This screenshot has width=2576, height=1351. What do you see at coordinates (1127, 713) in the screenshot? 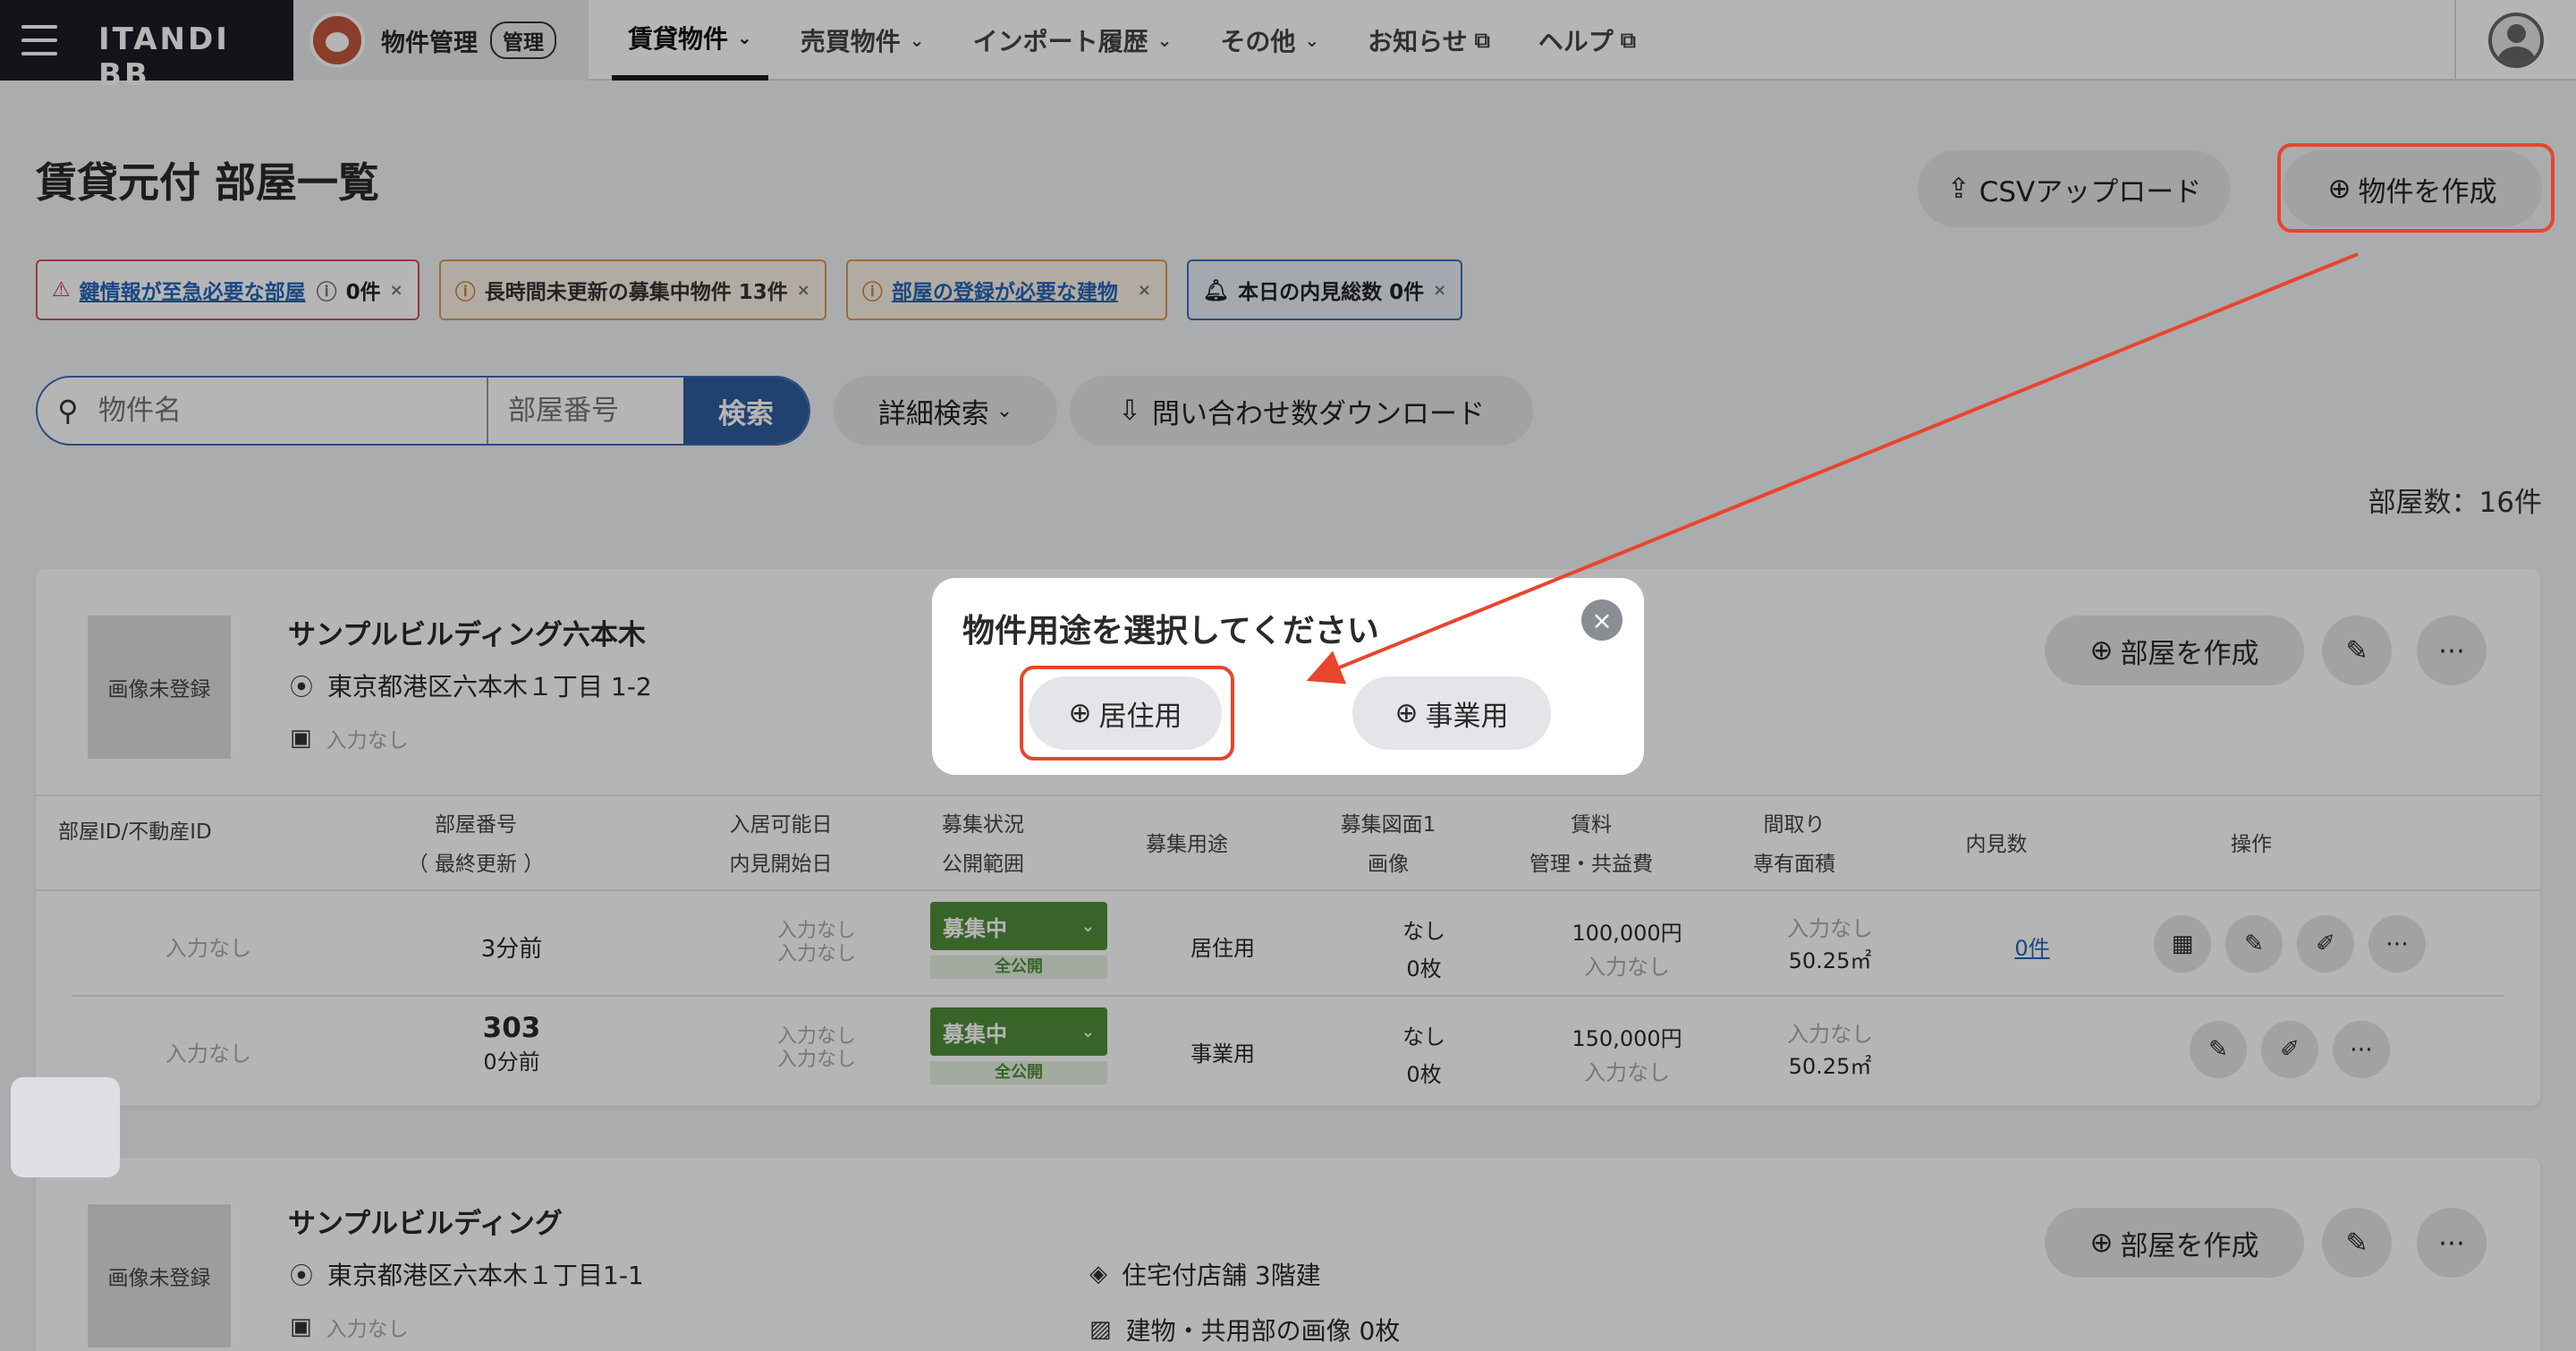
I see `highlight-residential` at bounding box center [1127, 713].